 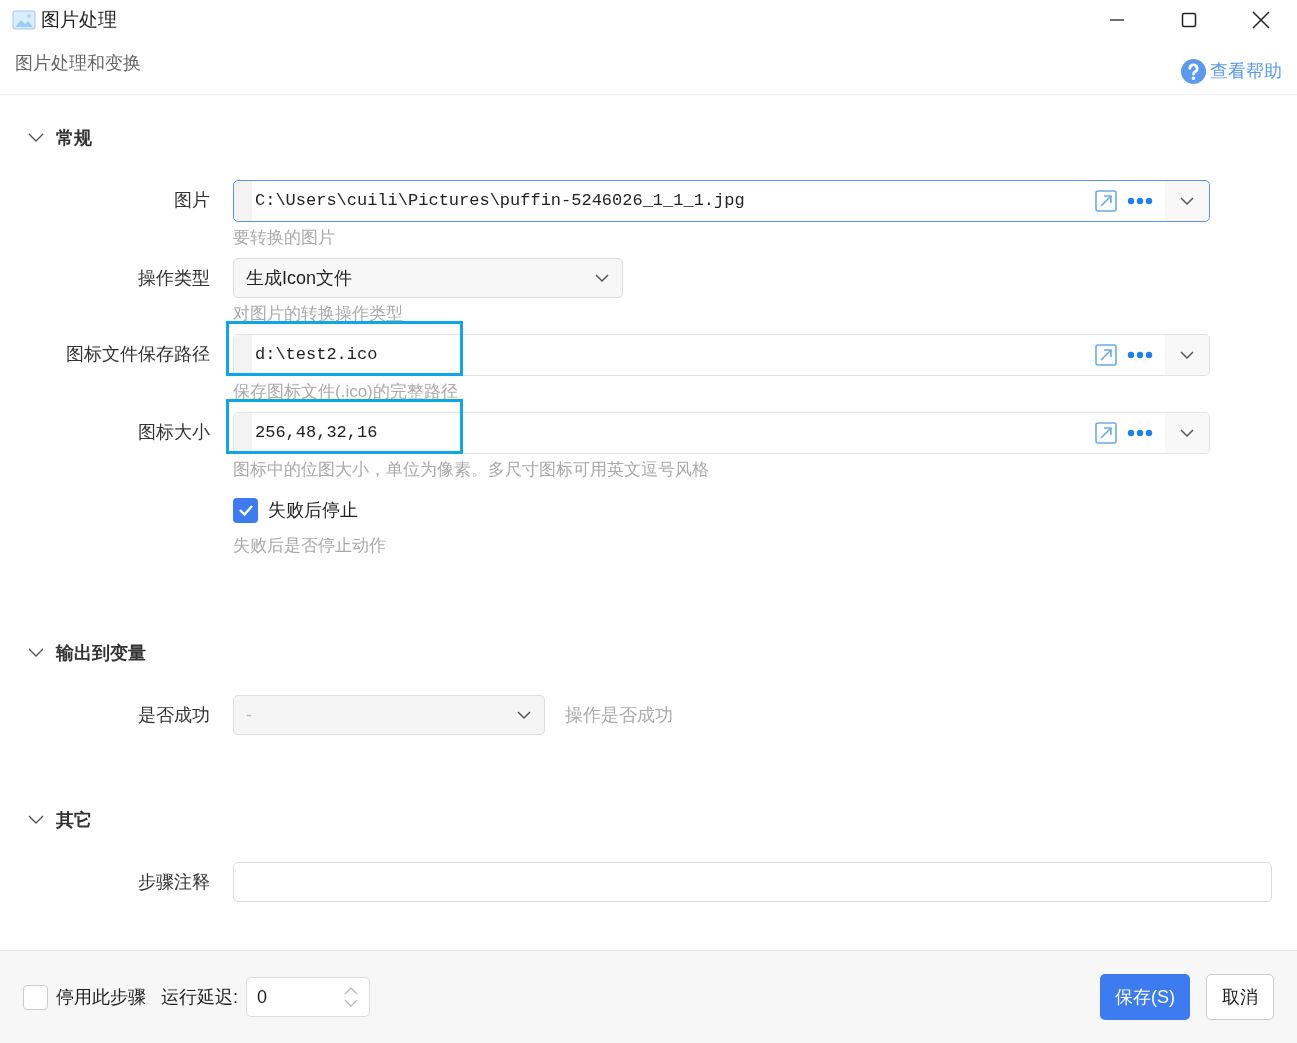 I want to click on field-label: 图片, so click(x=192, y=200).